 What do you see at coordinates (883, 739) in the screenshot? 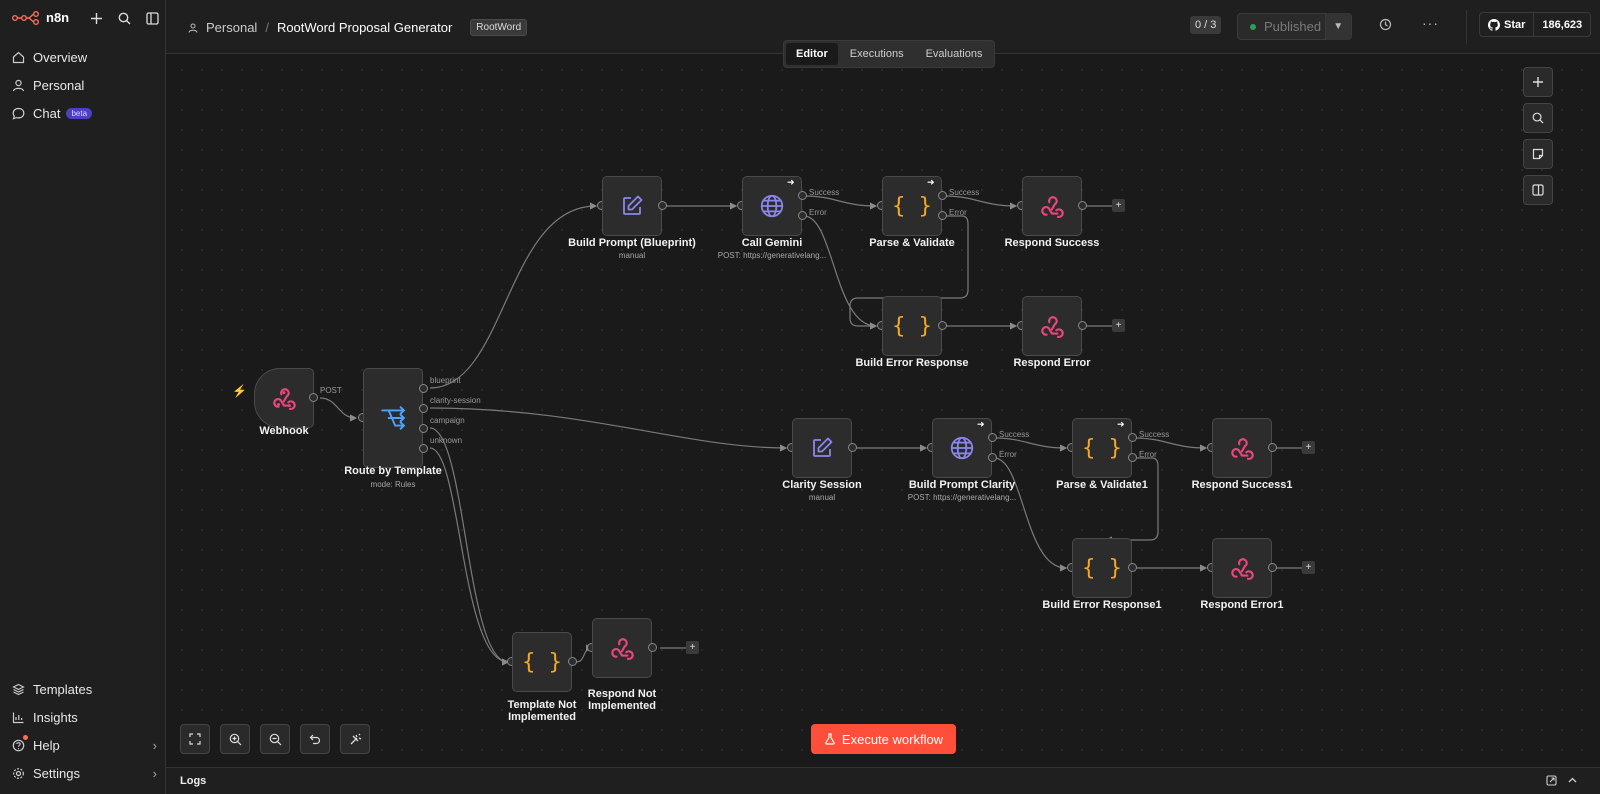
I see `execute-workflow-button: Execute workflow` at bounding box center [883, 739].